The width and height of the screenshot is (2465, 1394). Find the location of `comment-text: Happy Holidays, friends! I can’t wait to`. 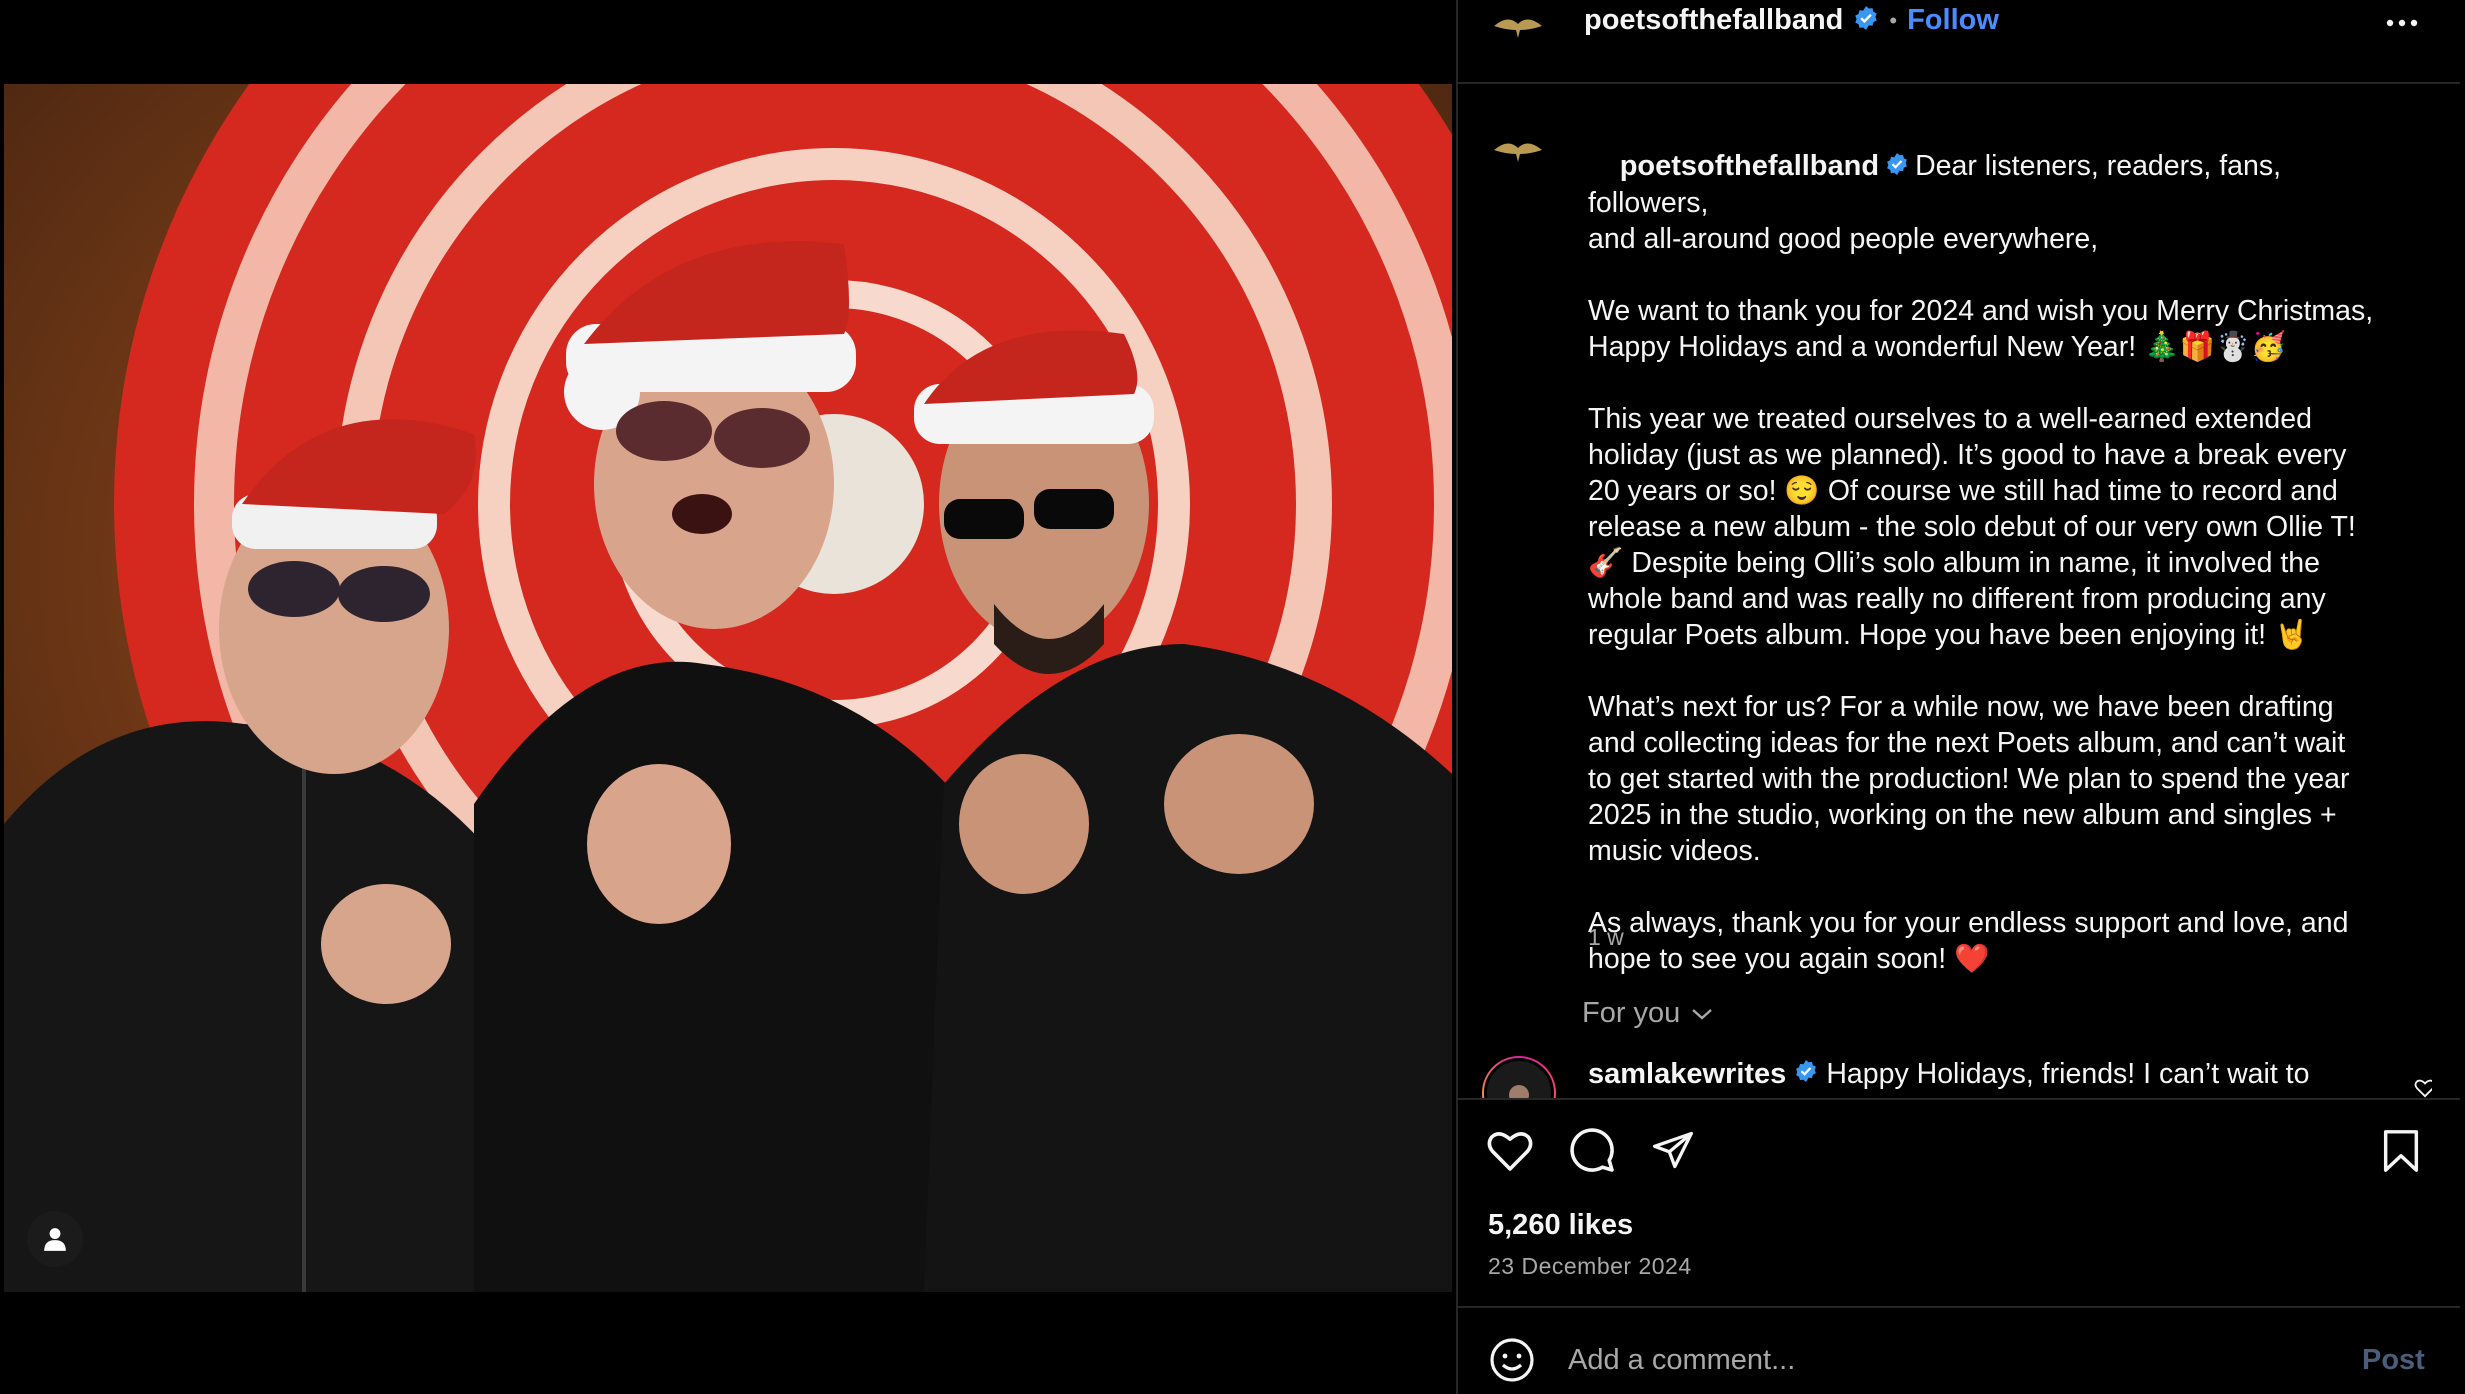

comment-text: Happy Holidays, friends! I can’t wait to is located at coordinates (2068, 1074).